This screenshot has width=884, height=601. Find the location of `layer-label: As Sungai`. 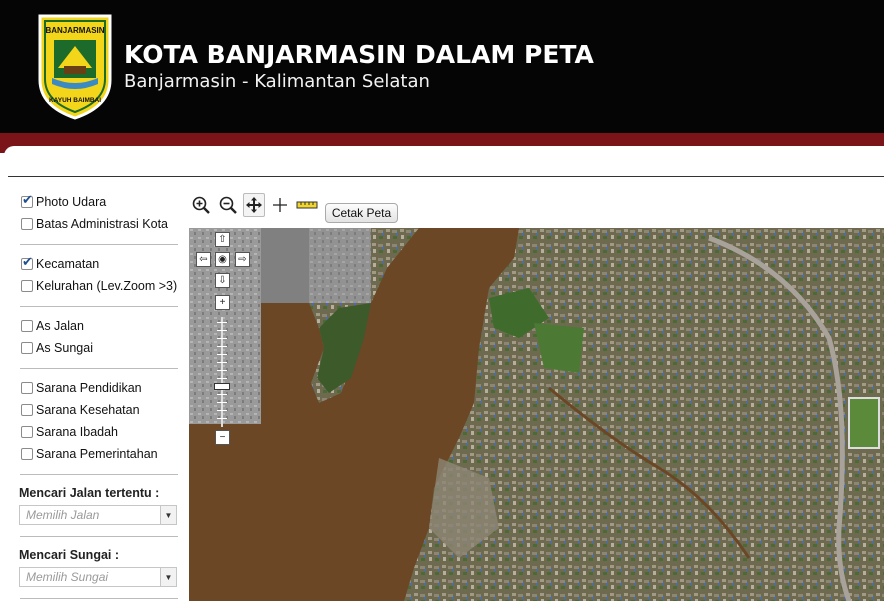

layer-label: As Sungai is located at coordinates (64, 348).